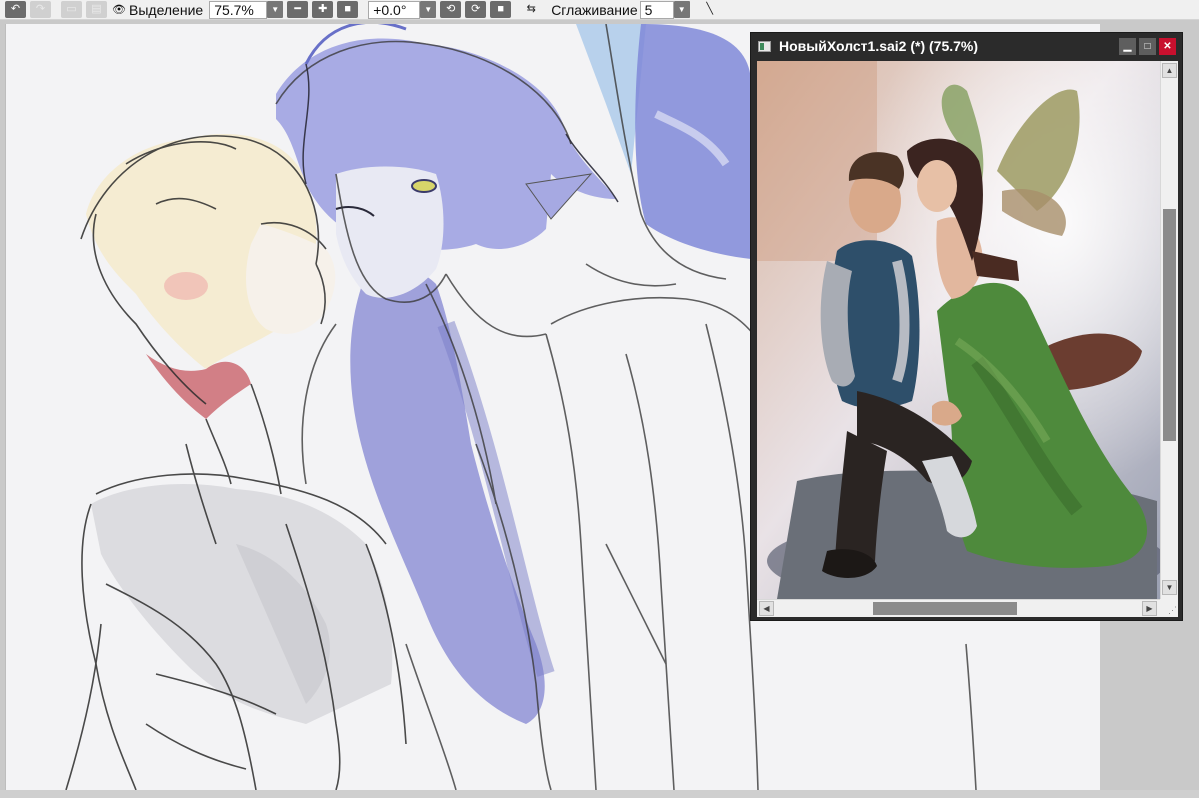  I want to click on undo-icon: ↶, so click(15, 9).